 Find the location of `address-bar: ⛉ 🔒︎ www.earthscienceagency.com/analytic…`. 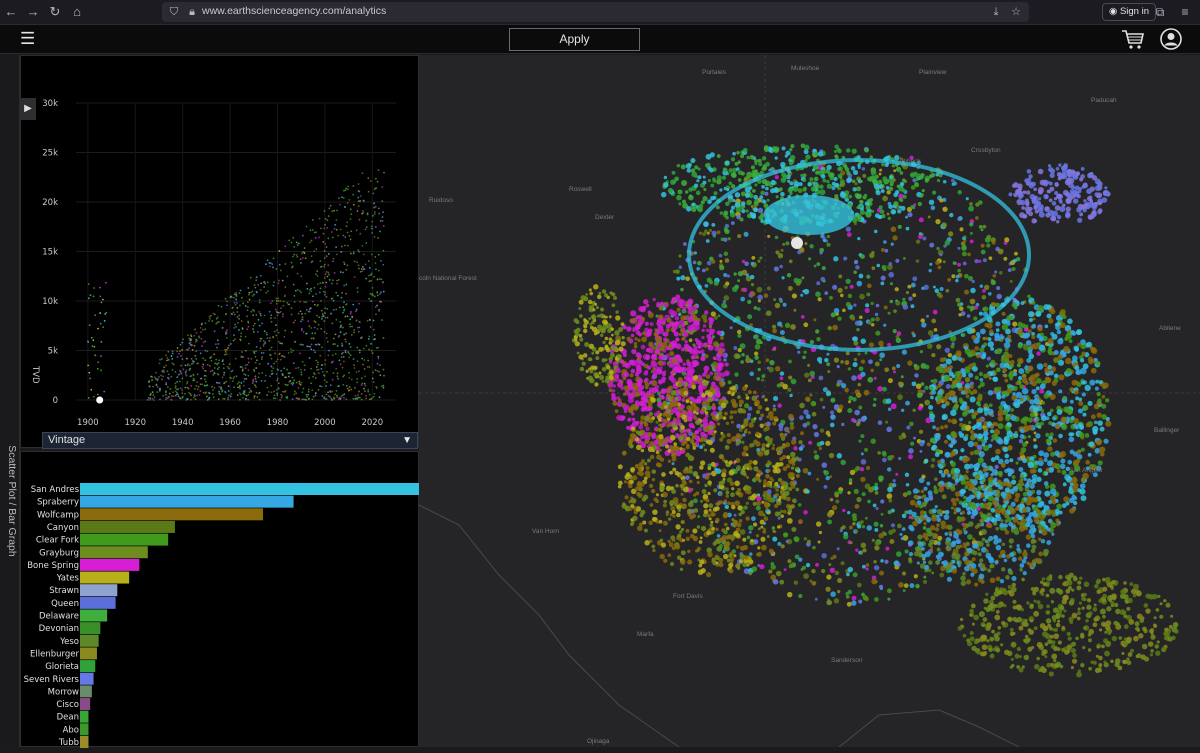

address-bar: ⛉ 🔒︎ www.earthscienceagency.com/analytic… is located at coordinates (595, 12).